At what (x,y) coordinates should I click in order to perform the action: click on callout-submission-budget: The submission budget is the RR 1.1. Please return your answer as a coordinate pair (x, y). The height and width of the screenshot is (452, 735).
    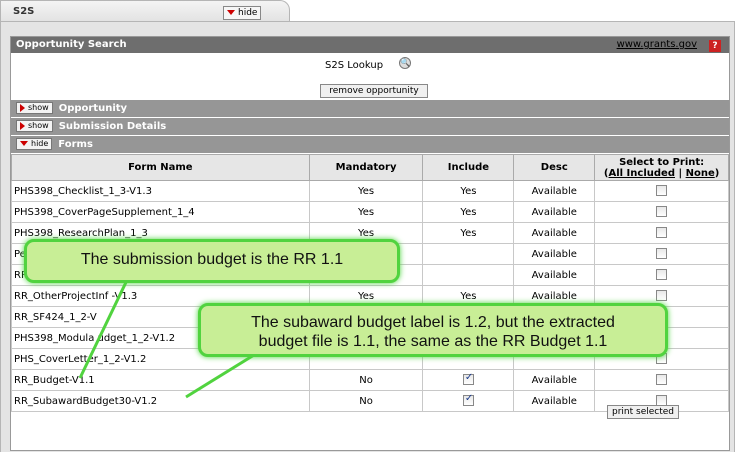
    Looking at the image, I should click on (212, 261).